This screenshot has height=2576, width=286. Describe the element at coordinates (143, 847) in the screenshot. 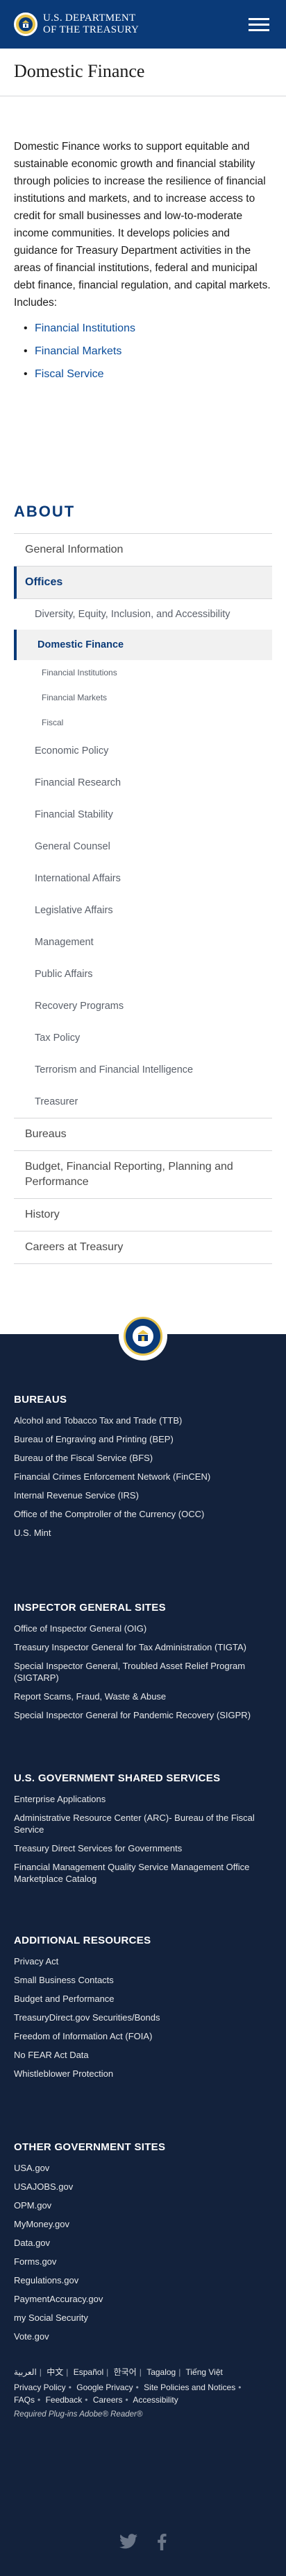

I see `nav-general-counsel: General Counsel` at that location.